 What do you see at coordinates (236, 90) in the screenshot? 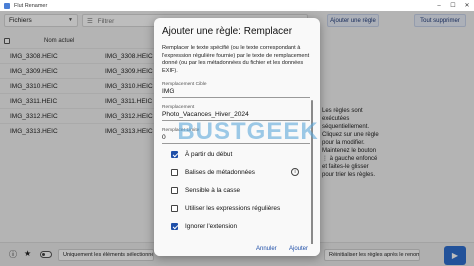
I see `target-field: Remplacement Cible IMG` at bounding box center [236, 90].